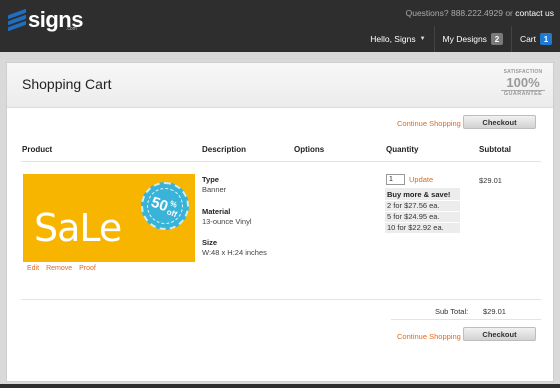 This screenshot has width=560, height=388. What do you see at coordinates (429, 123) in the screenshot?
I see `continue-shopping-link-top: Continue Shopping` at bounding box center [429, 123].